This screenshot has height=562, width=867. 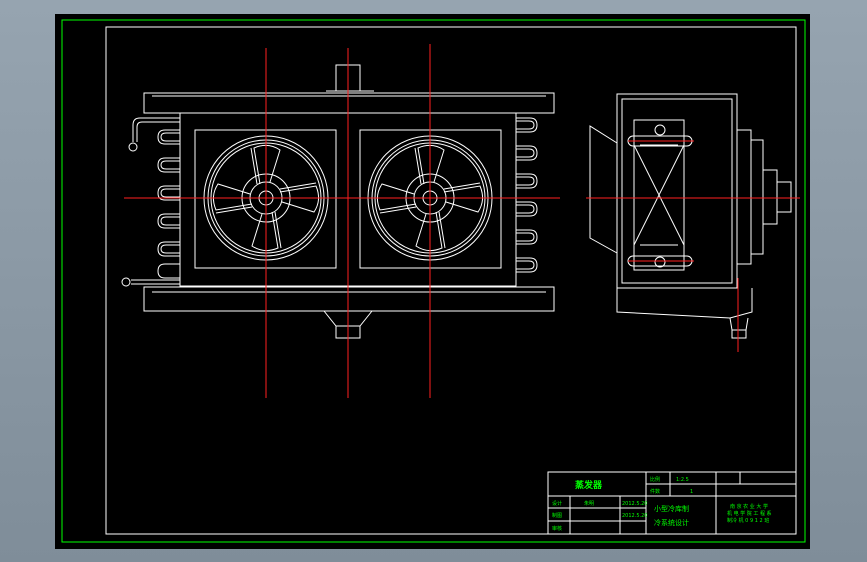 What do you see at coordinates (682, 480) in the screenshot?
I see `scale-value: 1:2.5` at bounding box center [682, 480].